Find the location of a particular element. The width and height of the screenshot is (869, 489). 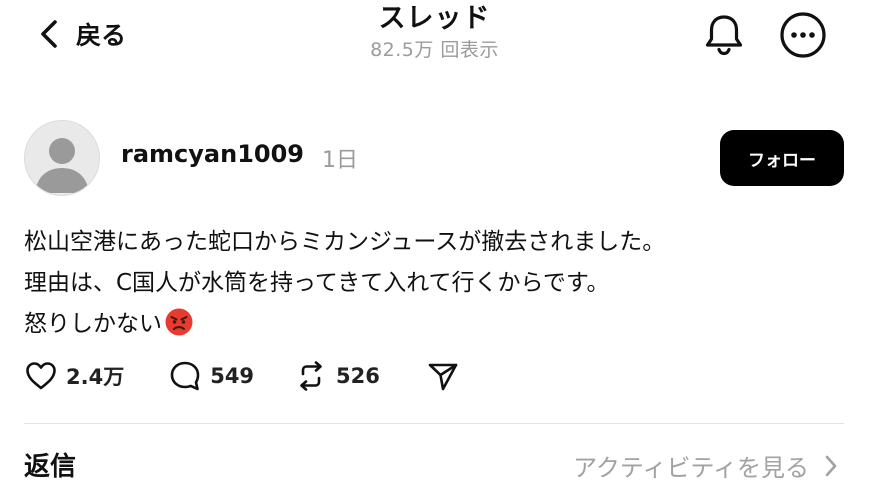

repost-count: 526 is located at coordinates (358, 376).